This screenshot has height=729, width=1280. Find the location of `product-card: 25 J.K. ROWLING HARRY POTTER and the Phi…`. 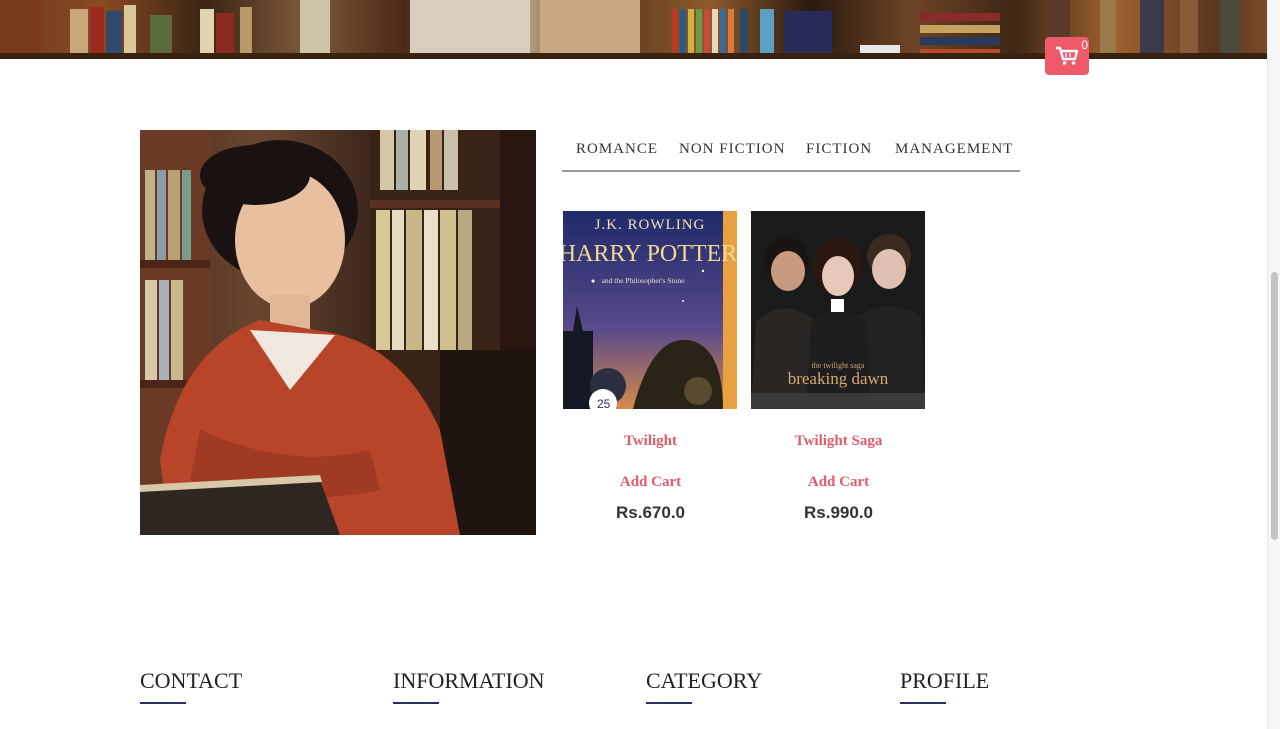

product-card: 25 J.K. ROWLING HARRY POTTER and the Phi… is located at coordinates (650, 366).